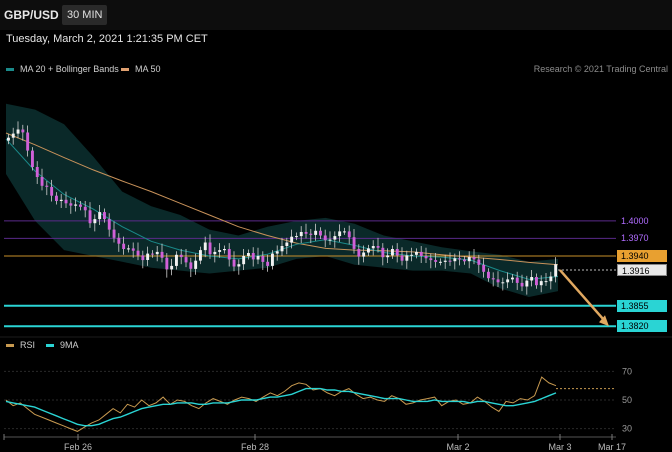 The image size is (672, 452). I want to click on rsi-tick-label: 70, so click(627, 371).